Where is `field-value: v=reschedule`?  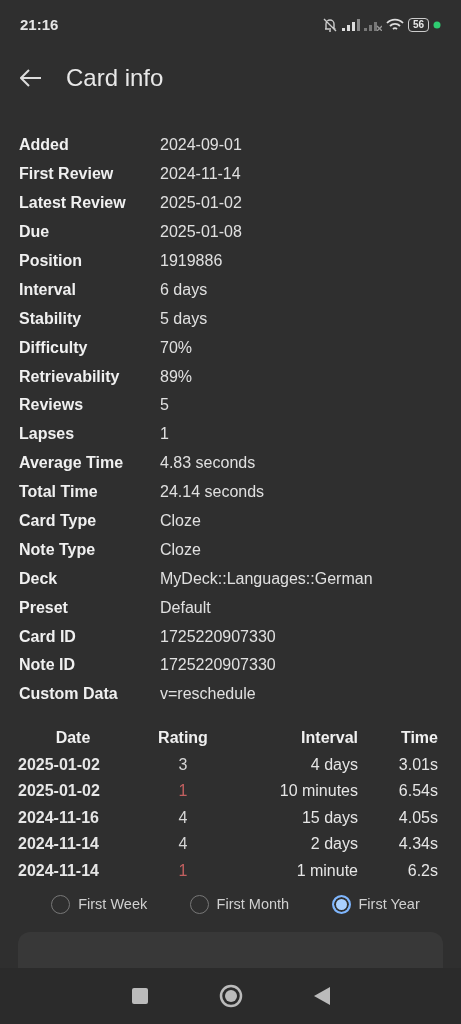 field-value: v=reschedule is located at coordinates (208, 694).